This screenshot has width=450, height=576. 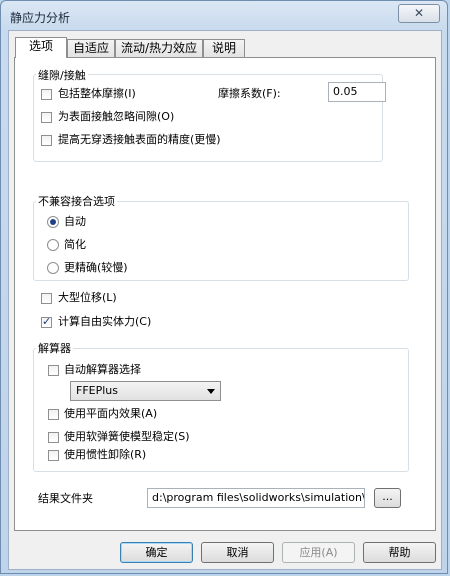 I want to click on friction-coefficient-label: 摩擦系数(F):, so click(x=249, y=93).